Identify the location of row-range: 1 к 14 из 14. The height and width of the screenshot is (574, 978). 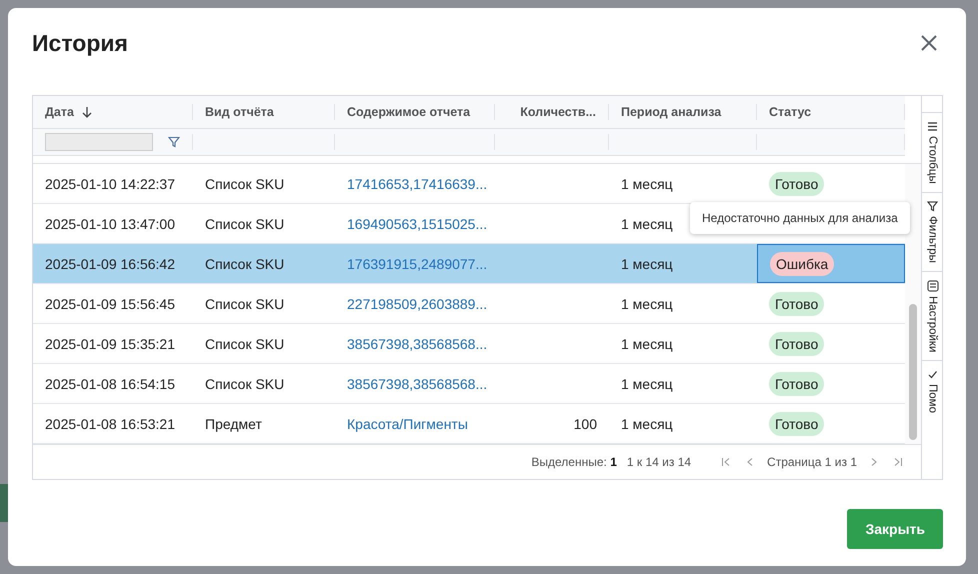
(659, 462).